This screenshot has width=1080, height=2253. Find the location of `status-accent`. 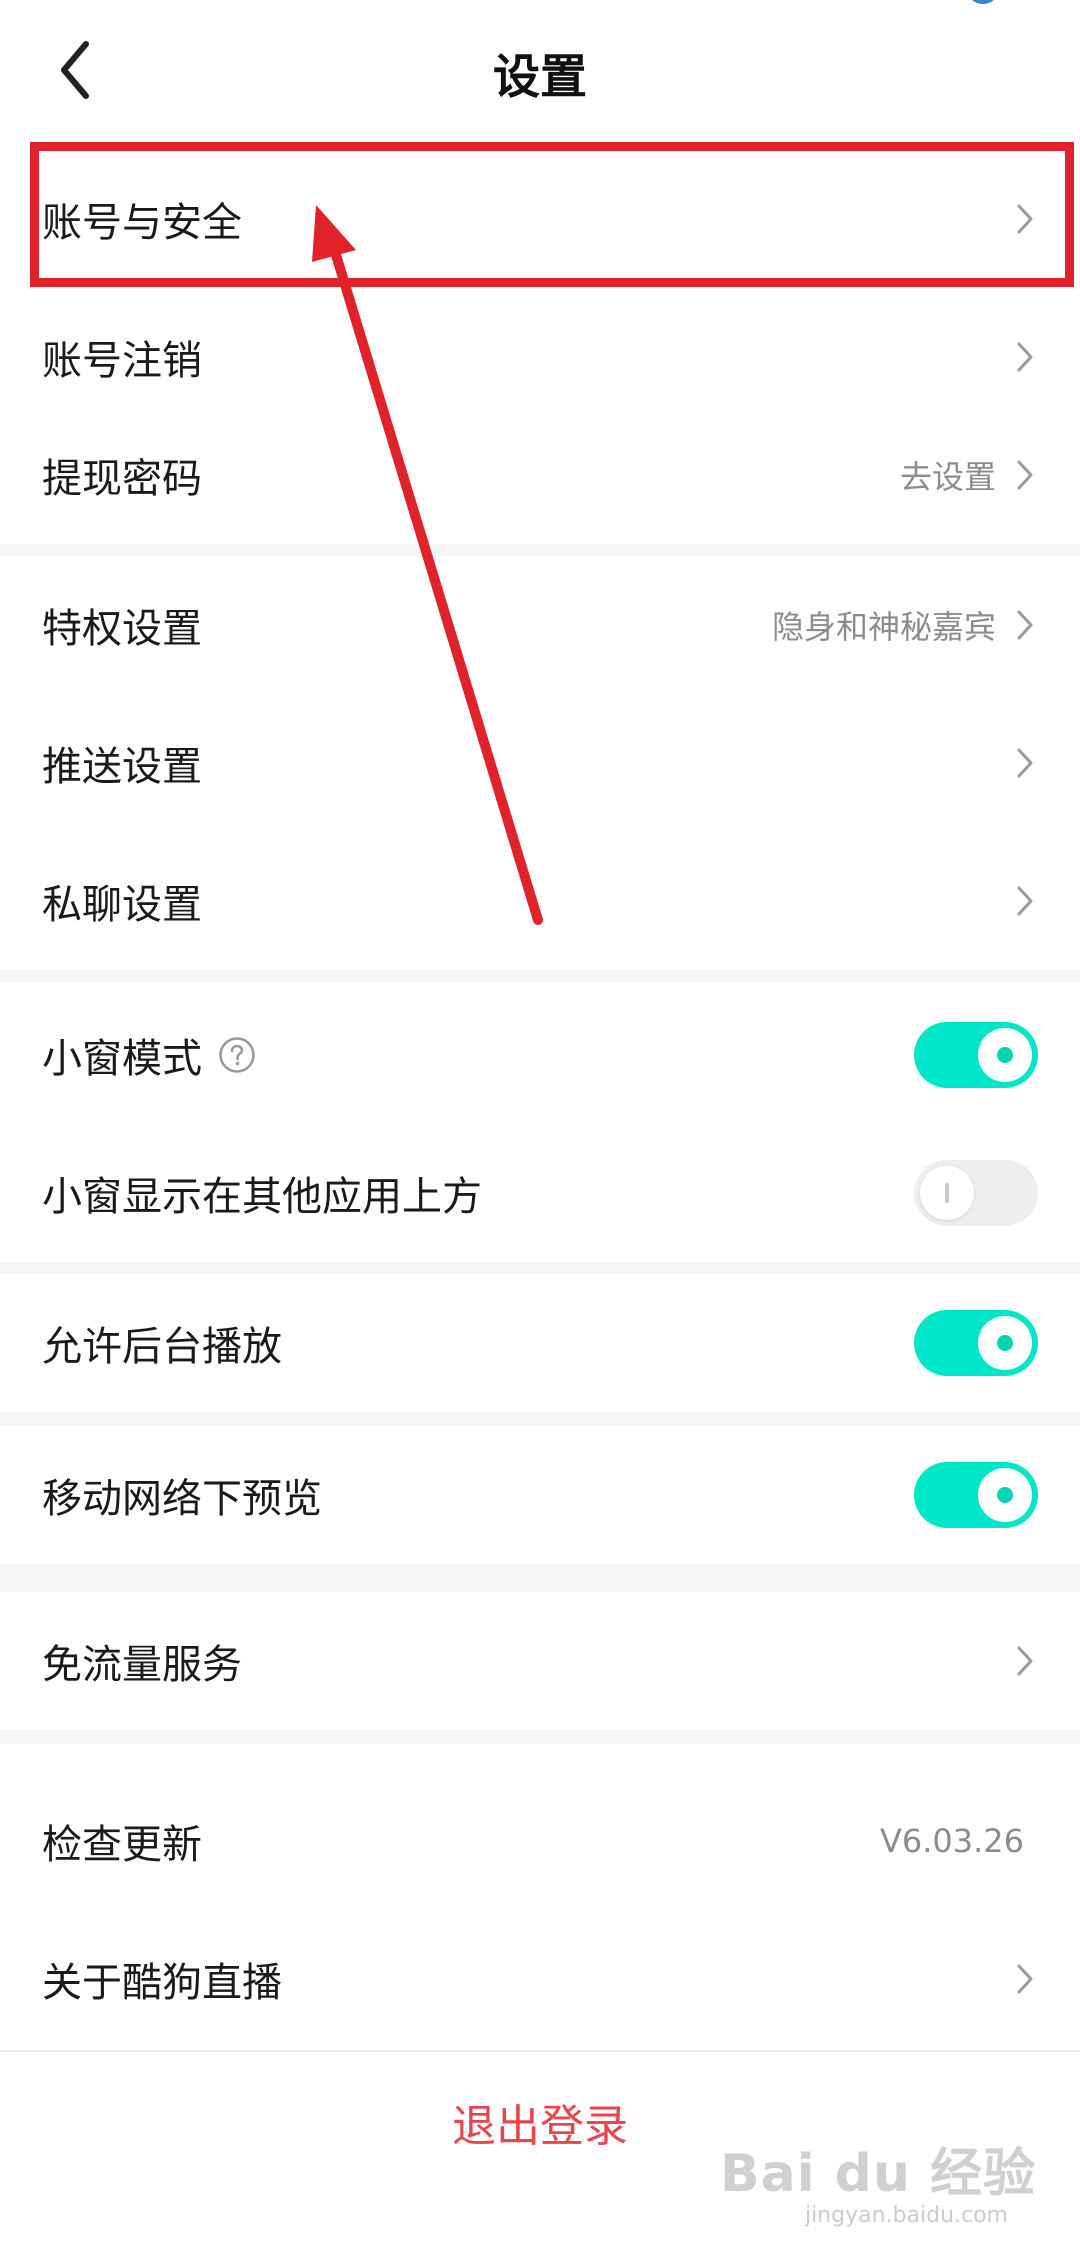

status-accent is located at coordinates (983, 2).